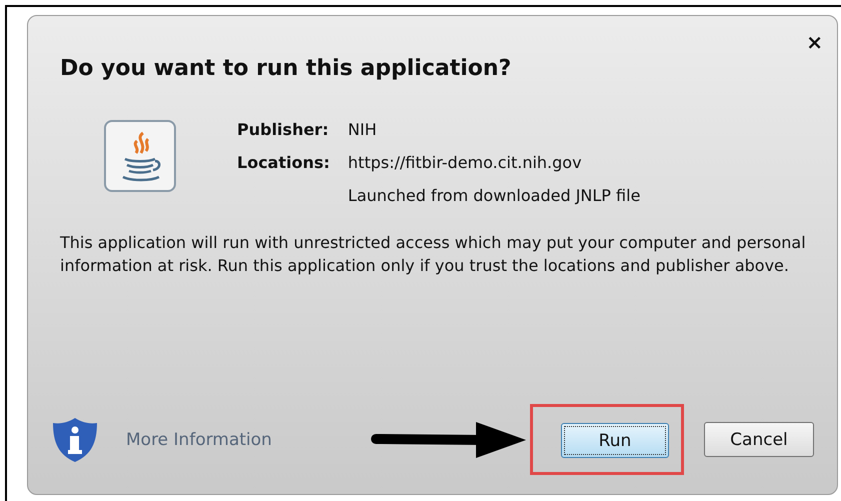  I want to click on dialog-title: Do you want to run this application?, so click(286, 68).